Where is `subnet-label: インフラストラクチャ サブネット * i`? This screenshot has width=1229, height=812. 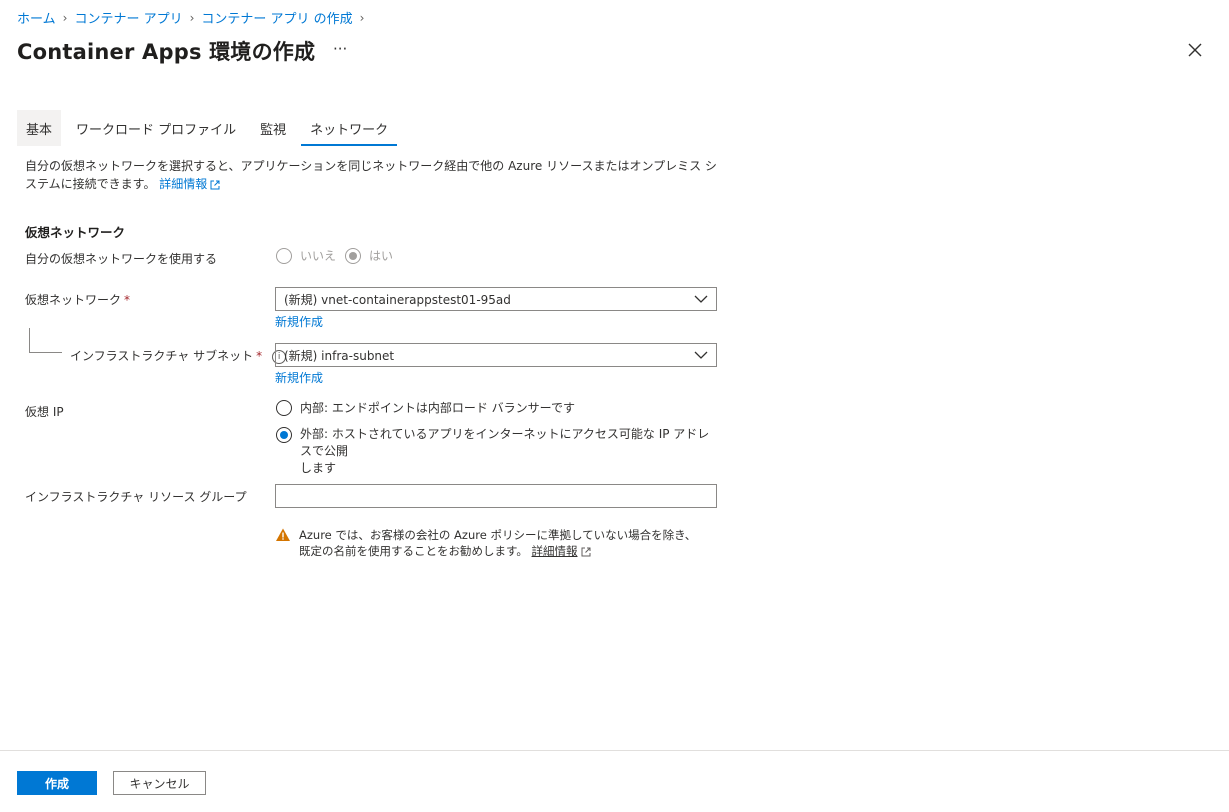
subnet-label: インフラストラクチャ サブネット * i is located at coordinates (178, 355).